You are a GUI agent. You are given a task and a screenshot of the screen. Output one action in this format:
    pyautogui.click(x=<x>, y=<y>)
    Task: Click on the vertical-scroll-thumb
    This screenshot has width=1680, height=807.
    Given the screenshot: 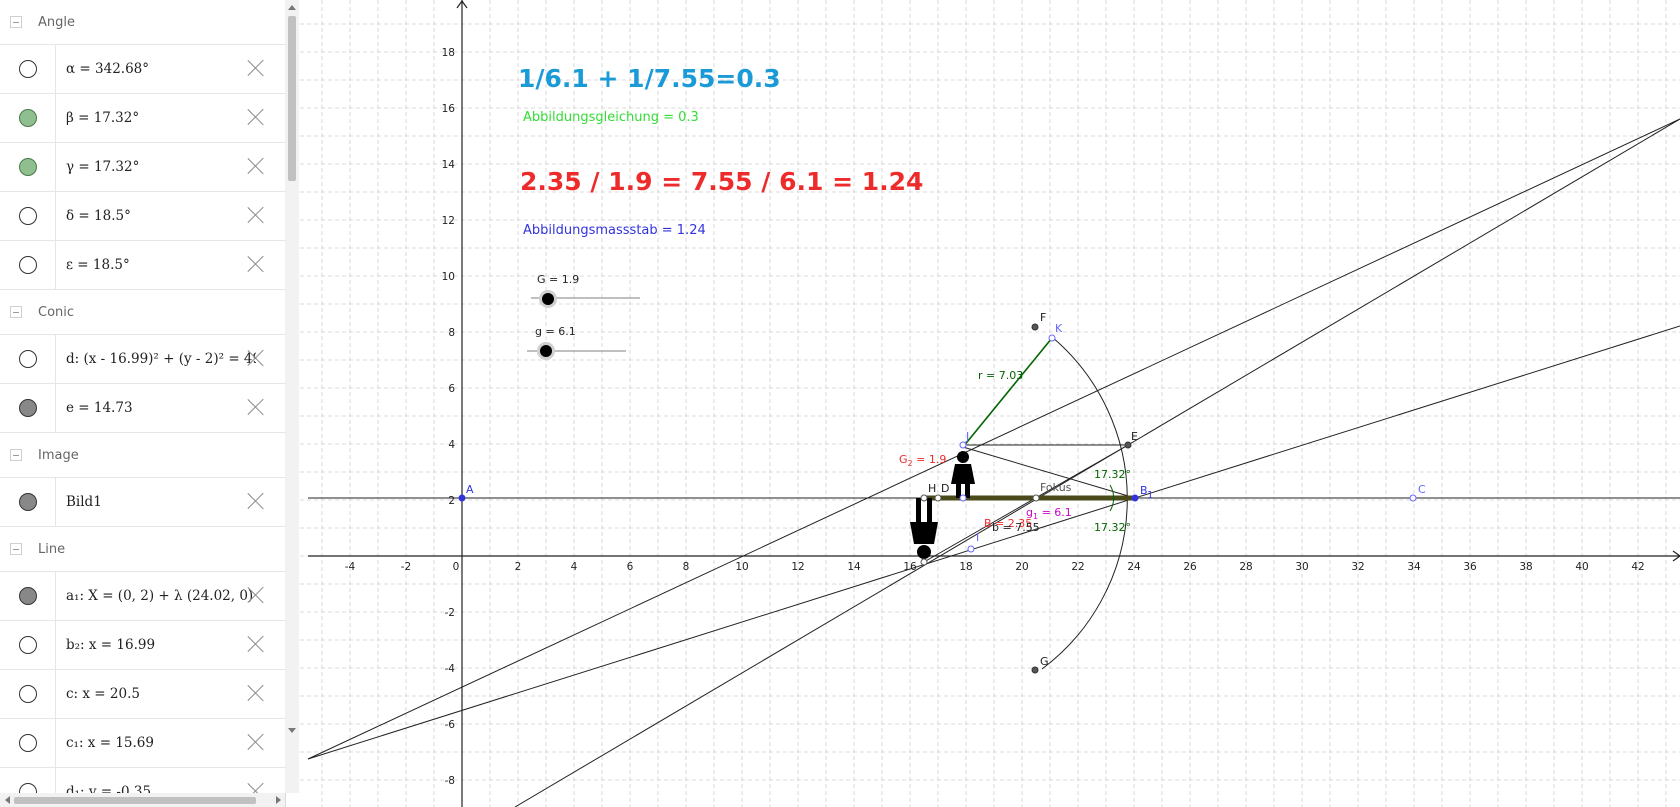 What is the action you would take?
    pyautogui.click(x=292, y=98)
    